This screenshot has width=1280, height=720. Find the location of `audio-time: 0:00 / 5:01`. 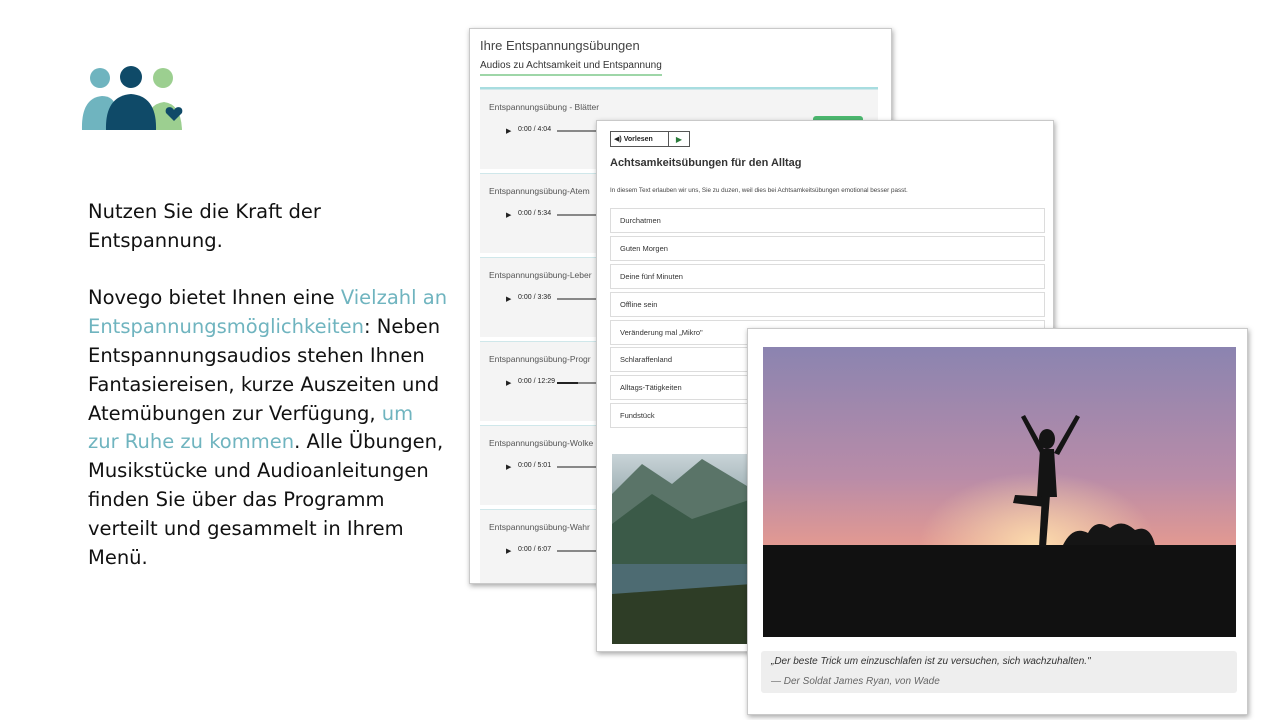

audio-time: 0:00 / 5:01 is located at coordinates (535, 465).